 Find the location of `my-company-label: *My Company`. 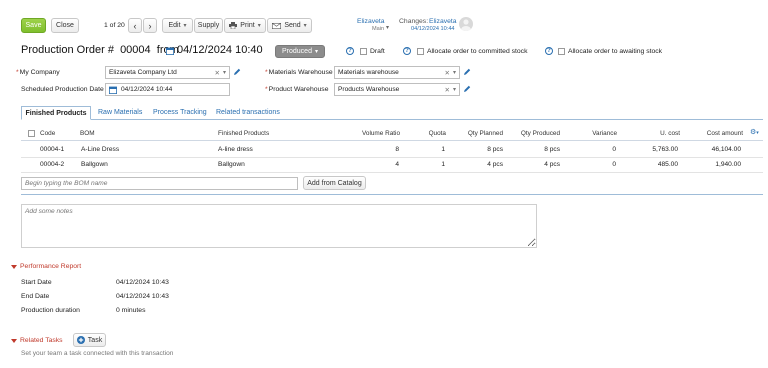

my-company-label: *My Company is located at coordinates (38, 72).